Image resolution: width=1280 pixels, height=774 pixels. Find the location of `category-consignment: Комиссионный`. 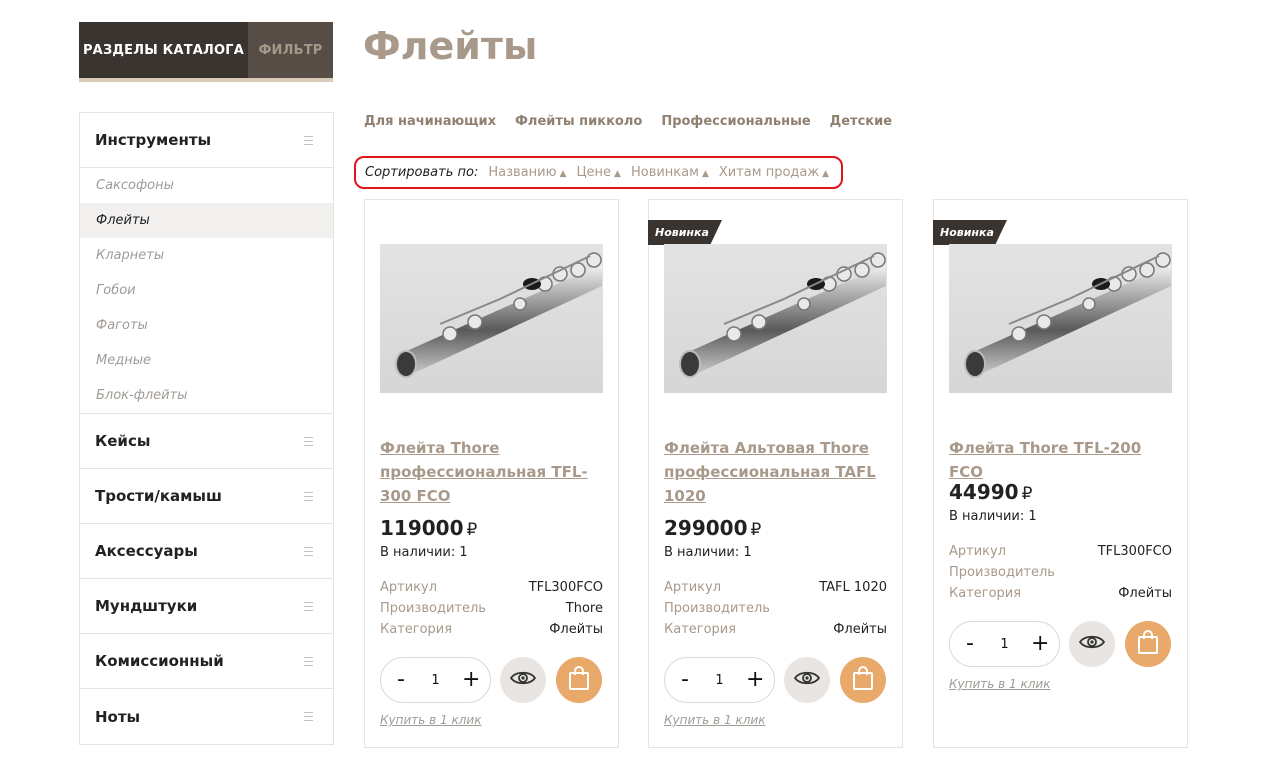

category-consignment: Комиссионный is located at coordinates (206, 661).